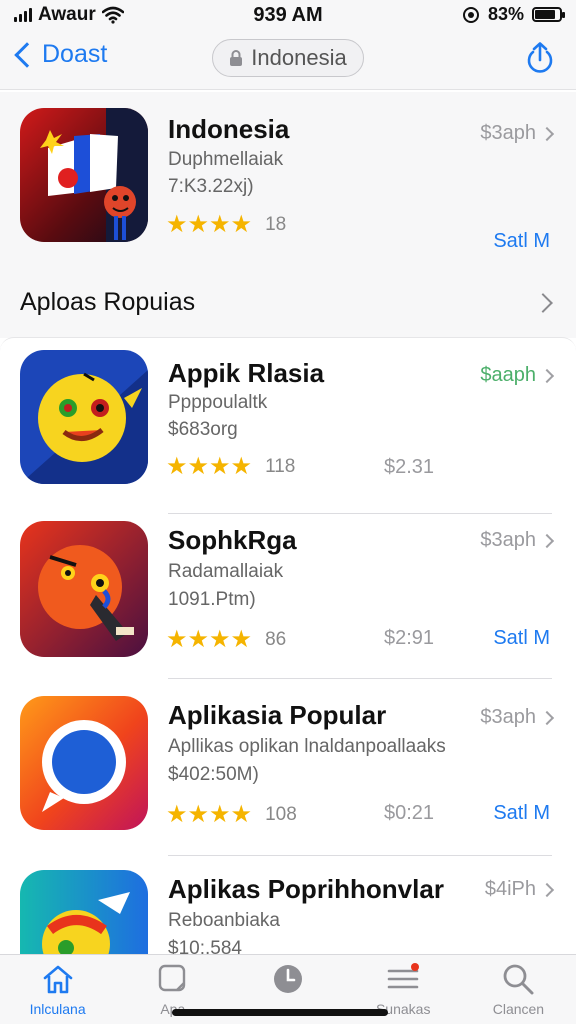 This screenshot has width=576, height=1024. What do you see at coordinates (521, 241) in the screenshot?
I see `featured-get-button: Satl M` at bounding box center [521, 241].